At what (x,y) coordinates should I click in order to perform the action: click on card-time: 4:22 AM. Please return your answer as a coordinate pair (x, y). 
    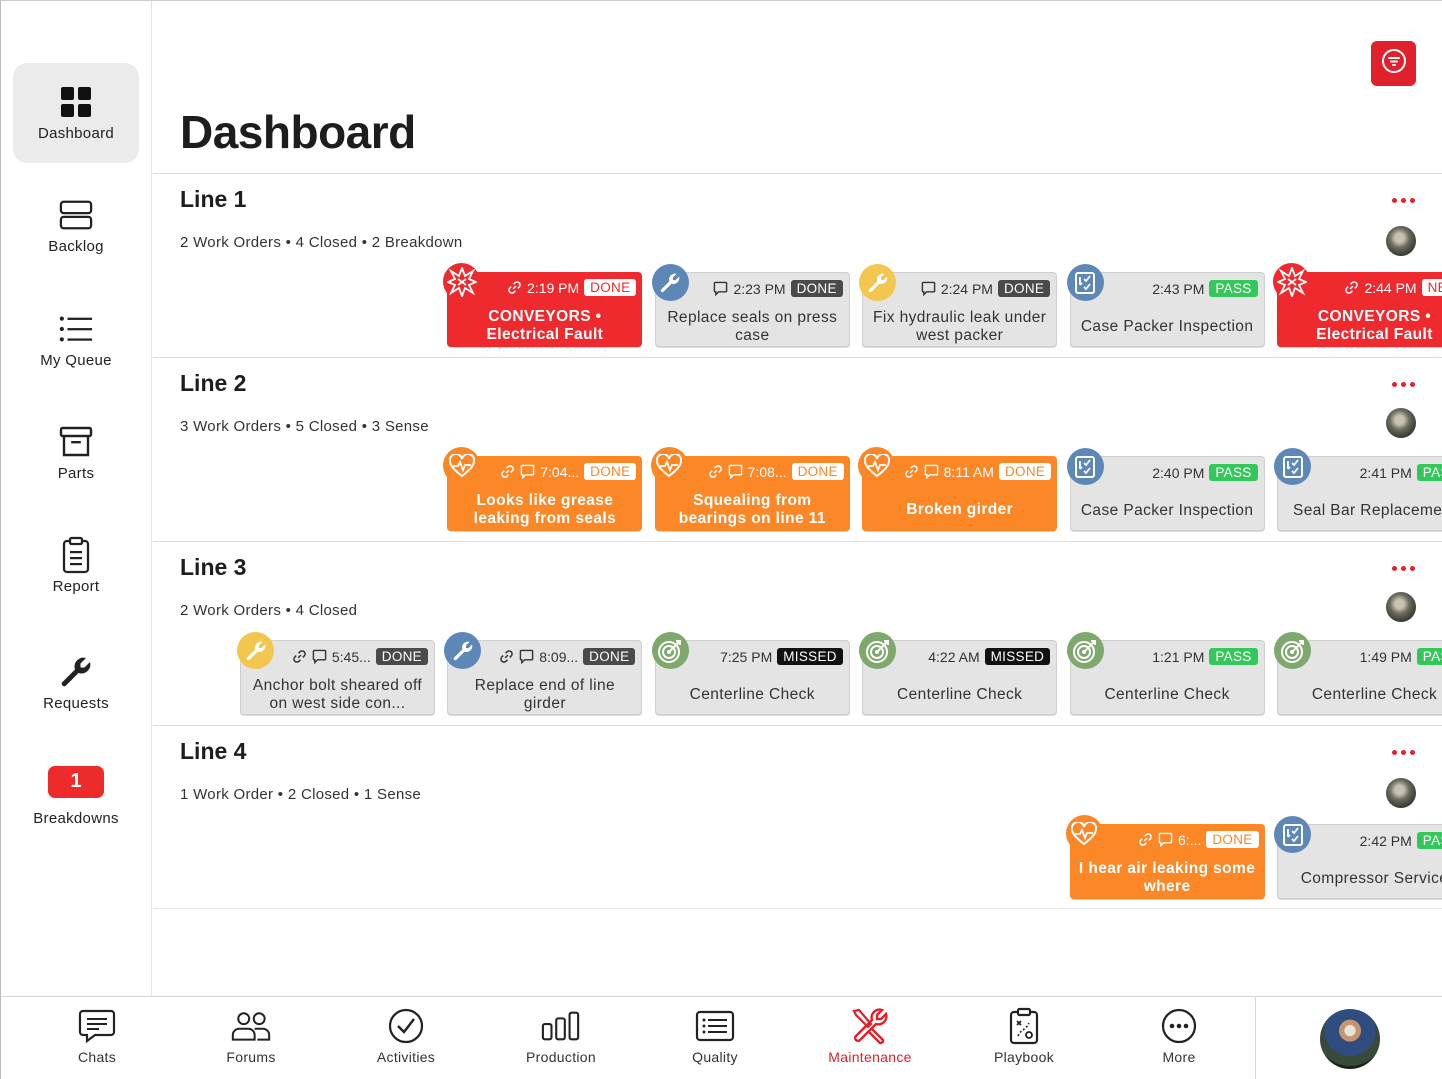
    Looking at the image, I should click on (954, 656).